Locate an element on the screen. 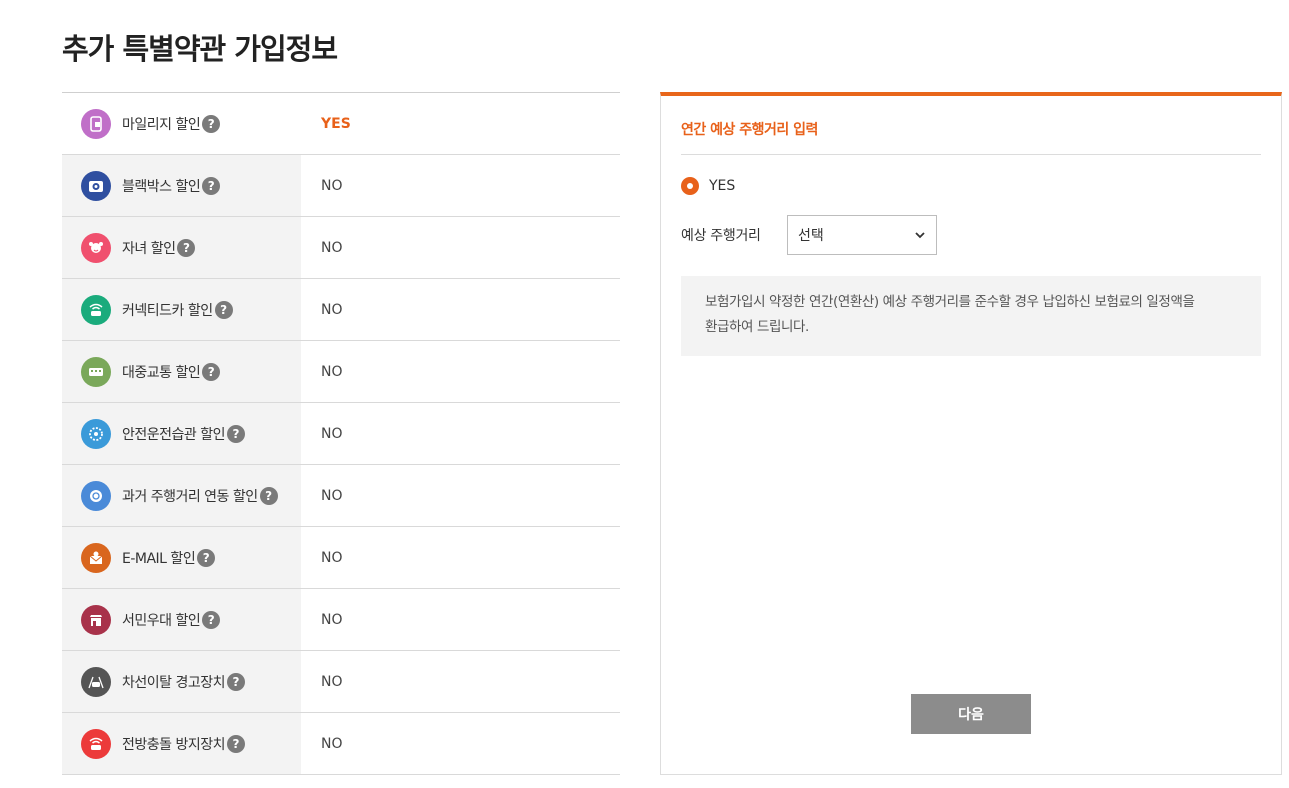 This screenshot has width=1289, height=788. discount-label-cell: 과거 주행거리 연동 할인 ? is located at coordinates (181, 495).